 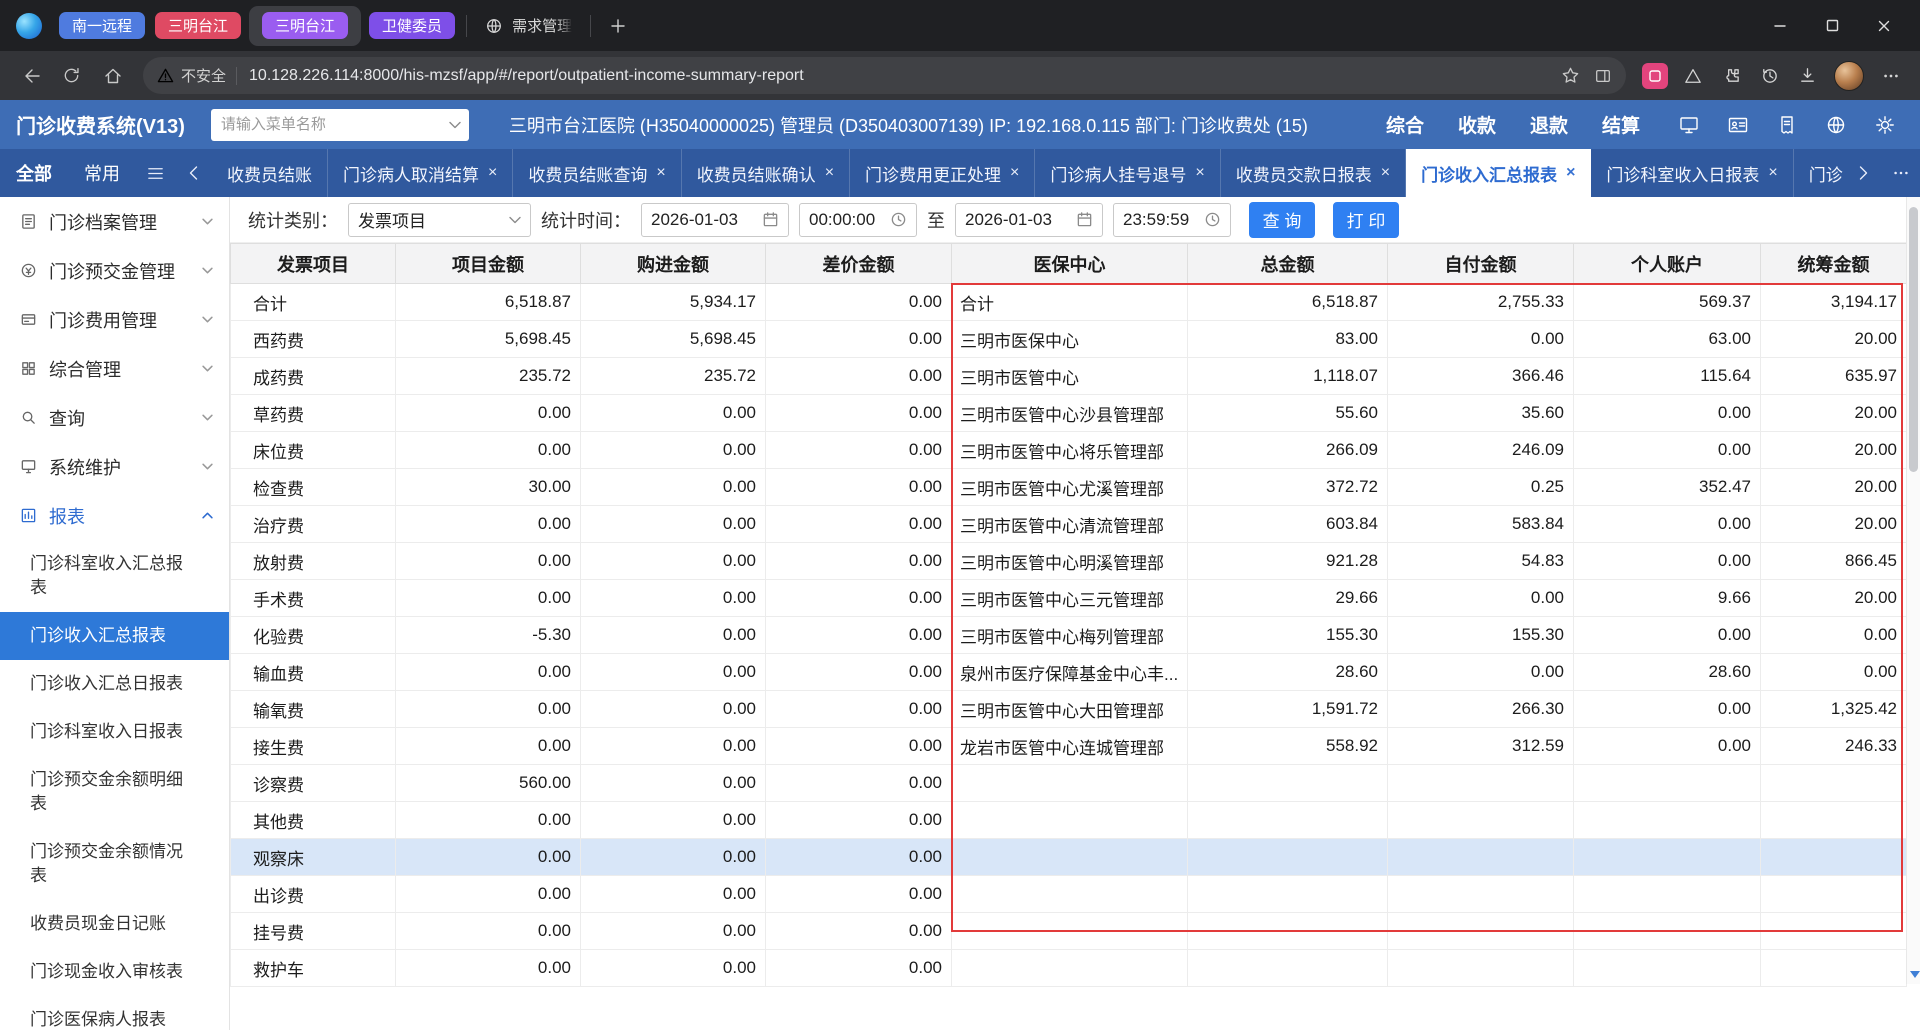 I want to click on extension-icon-pink, so click(x=1655, y=76).